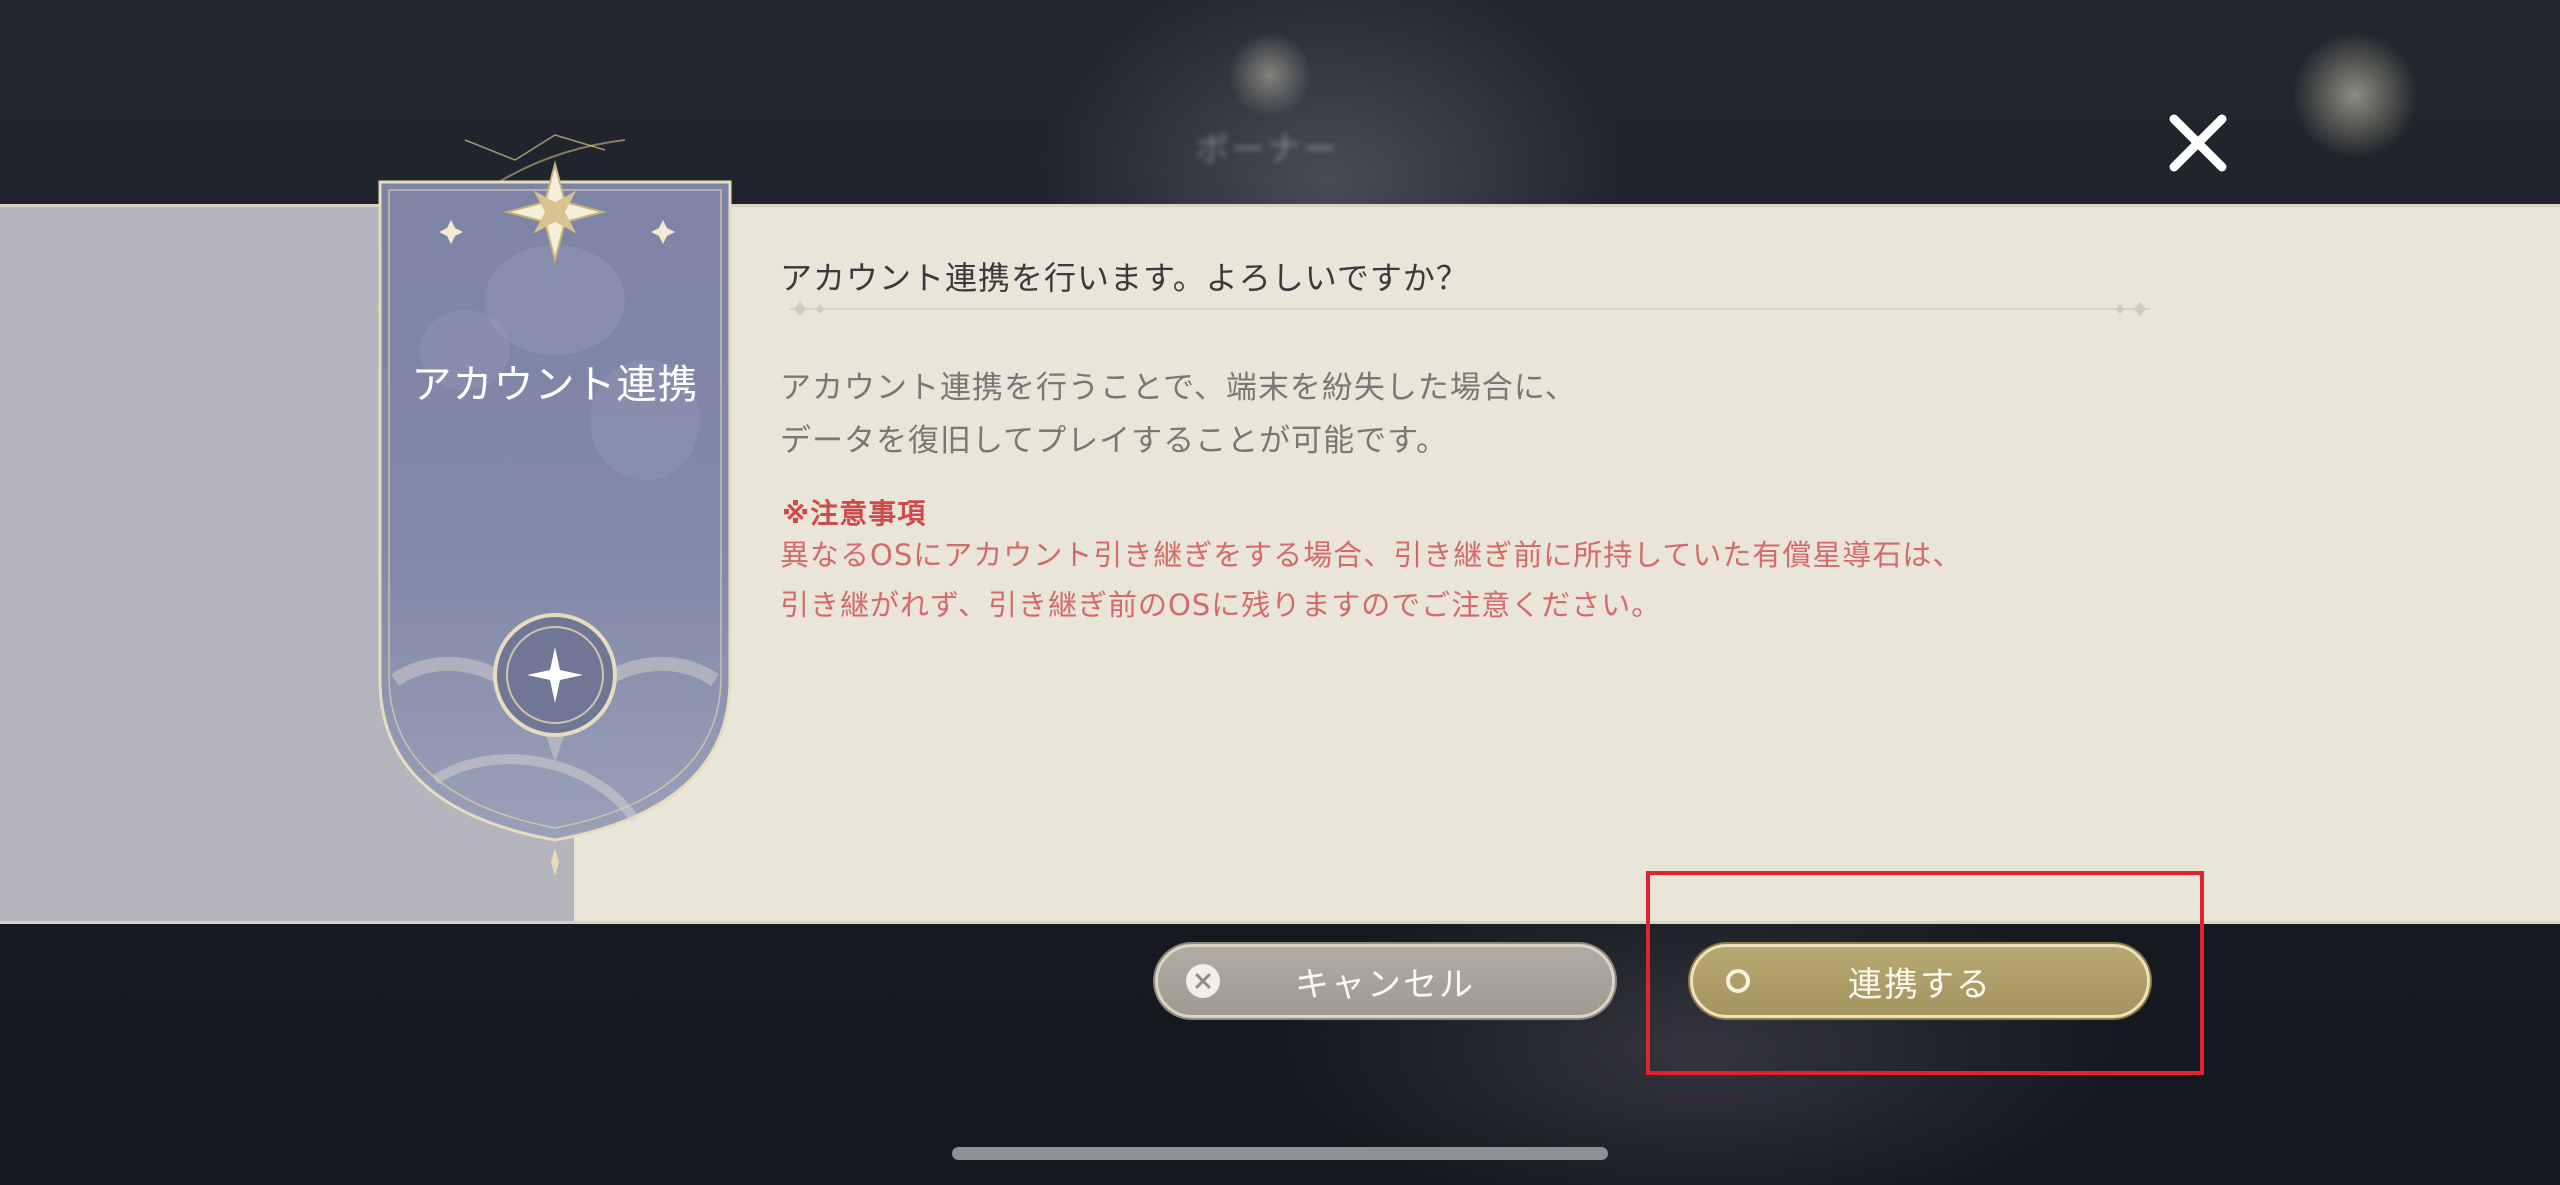 The width and height of the screenshot is (2560, 1185). What do you see at coordinates (854, 513) in the screenshot?
I see `notice-title: ※注意事項` at bounding box center [854, 513].